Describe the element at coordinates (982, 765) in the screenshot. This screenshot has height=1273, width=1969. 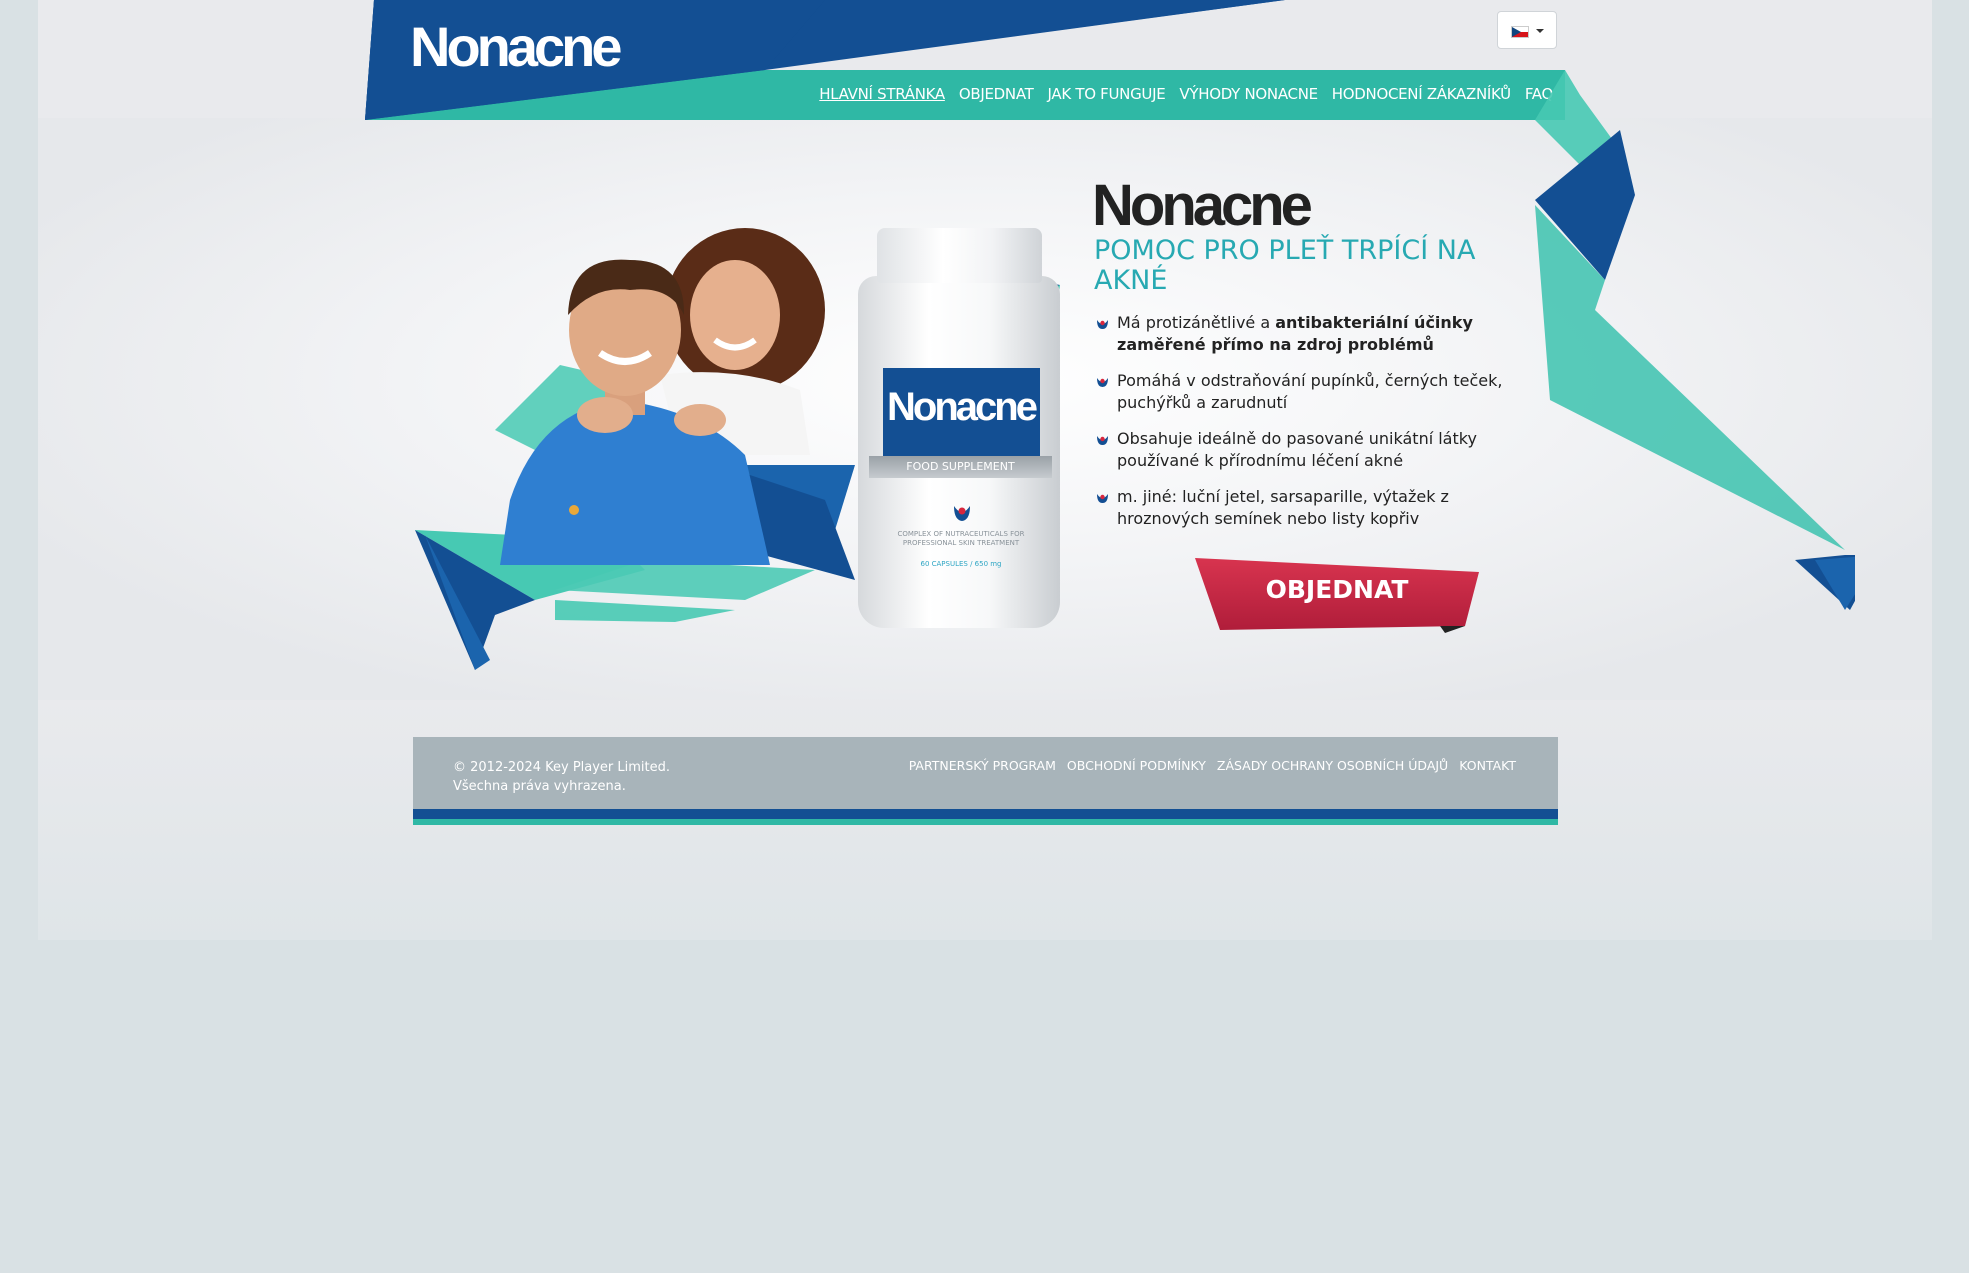
I see `footer-link-partner-program: PARTNERSKÝ PROGRAM` at that location.